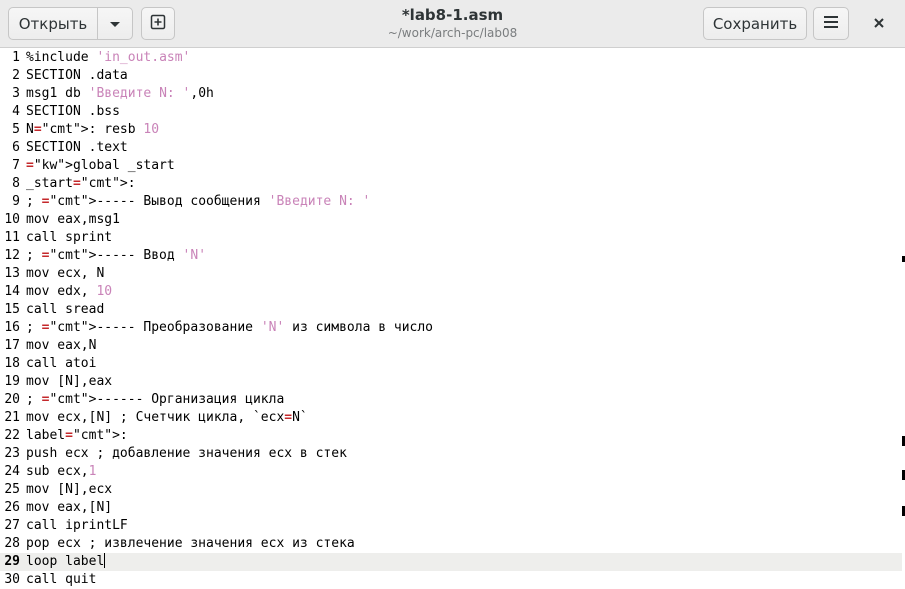 This screenshot has width=905, height=589. What do you see at coordinates (452, 33) in the screenshot?
I see `window-subtitle: ~/work/arch-pc/lab08` at bounding box center [452, 33].